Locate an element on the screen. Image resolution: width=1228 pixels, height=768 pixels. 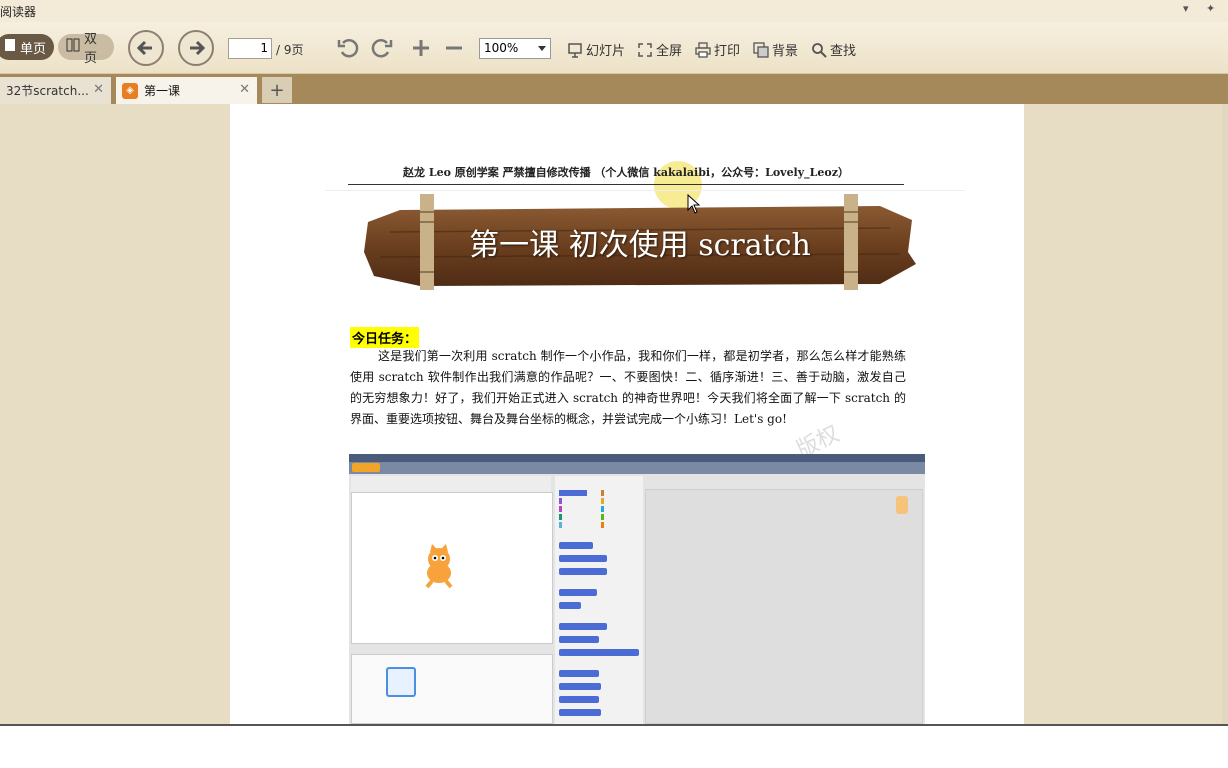
background-button: 背景 is located at coordinates (775, 49).